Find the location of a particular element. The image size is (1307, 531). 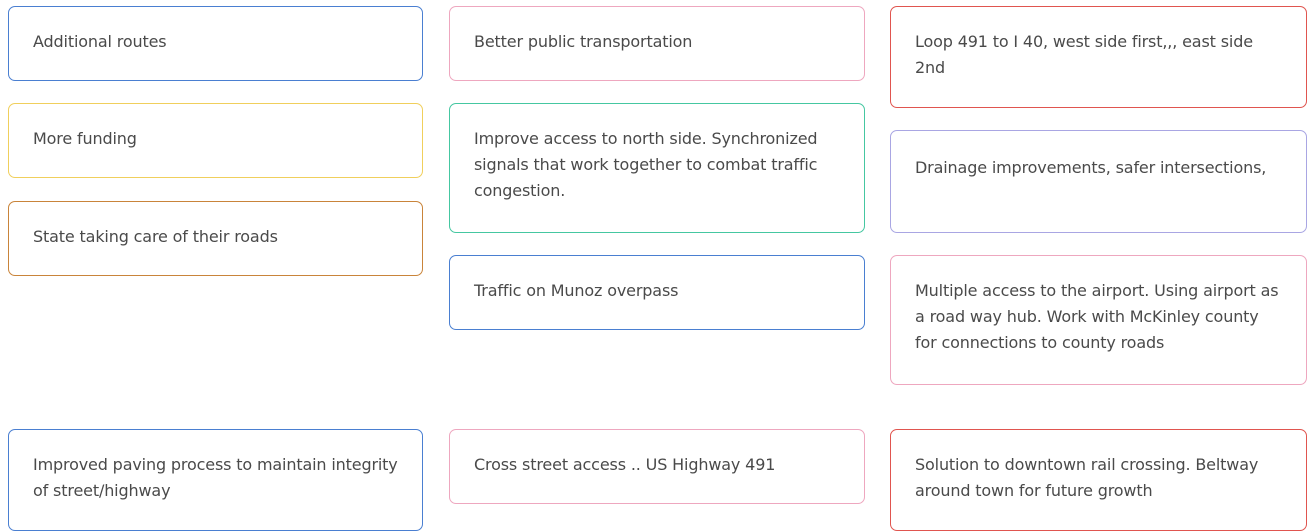

response-card: More funding is located at coordinates (215, 140).